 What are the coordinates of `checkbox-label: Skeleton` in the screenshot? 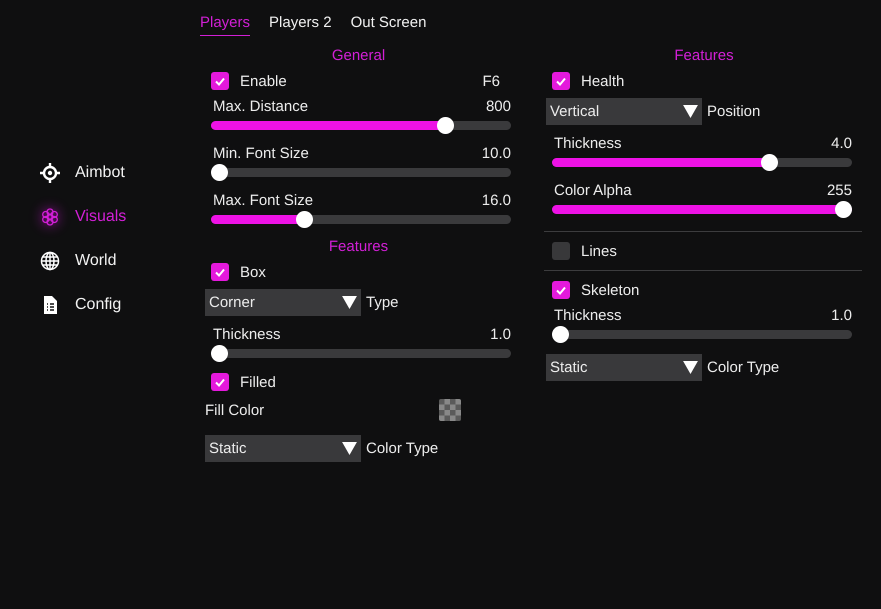 It's located at (610, 290).